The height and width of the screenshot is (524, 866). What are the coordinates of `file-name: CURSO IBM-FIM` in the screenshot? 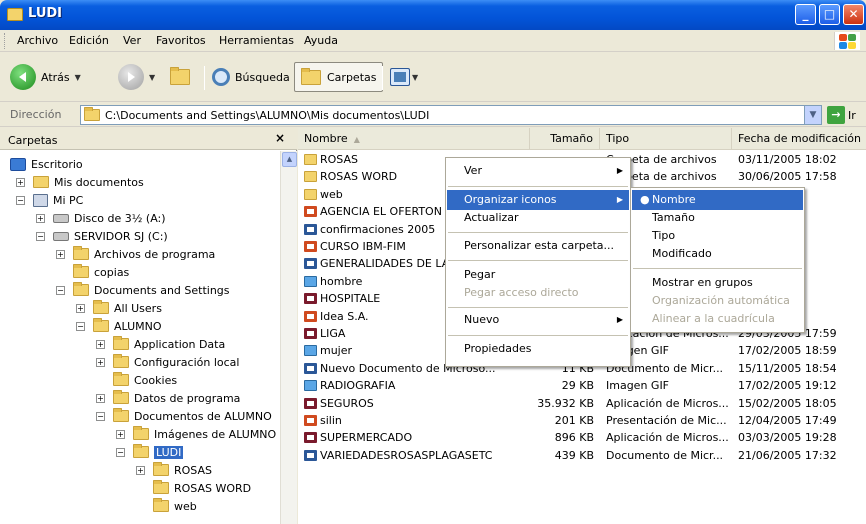 It's located at (363, 246).